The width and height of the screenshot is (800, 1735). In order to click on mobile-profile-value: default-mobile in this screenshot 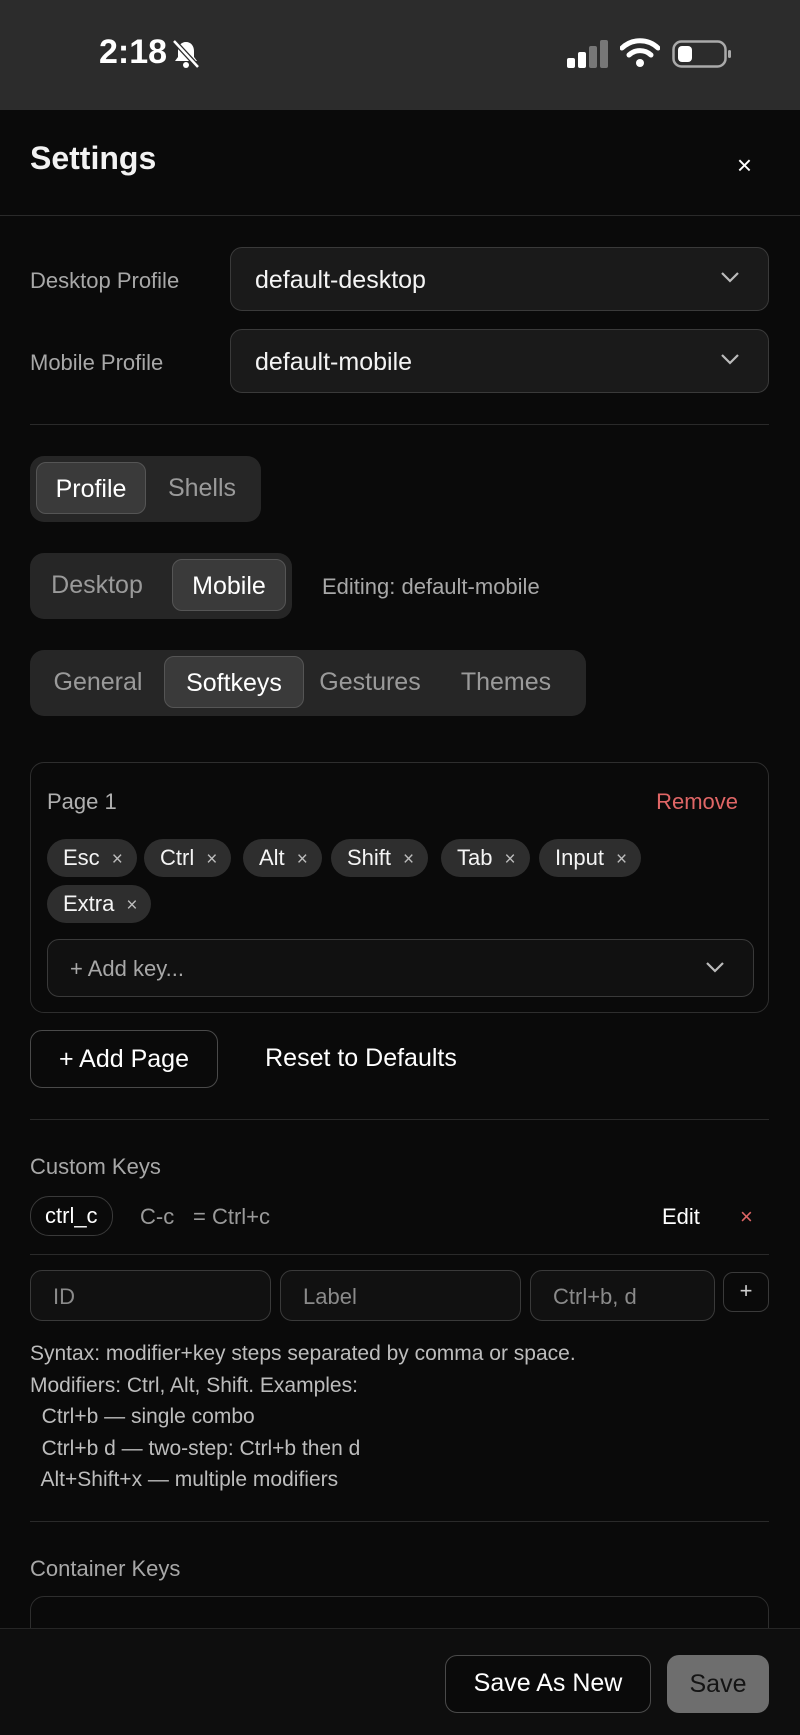, I will do `click(334, 362)`.